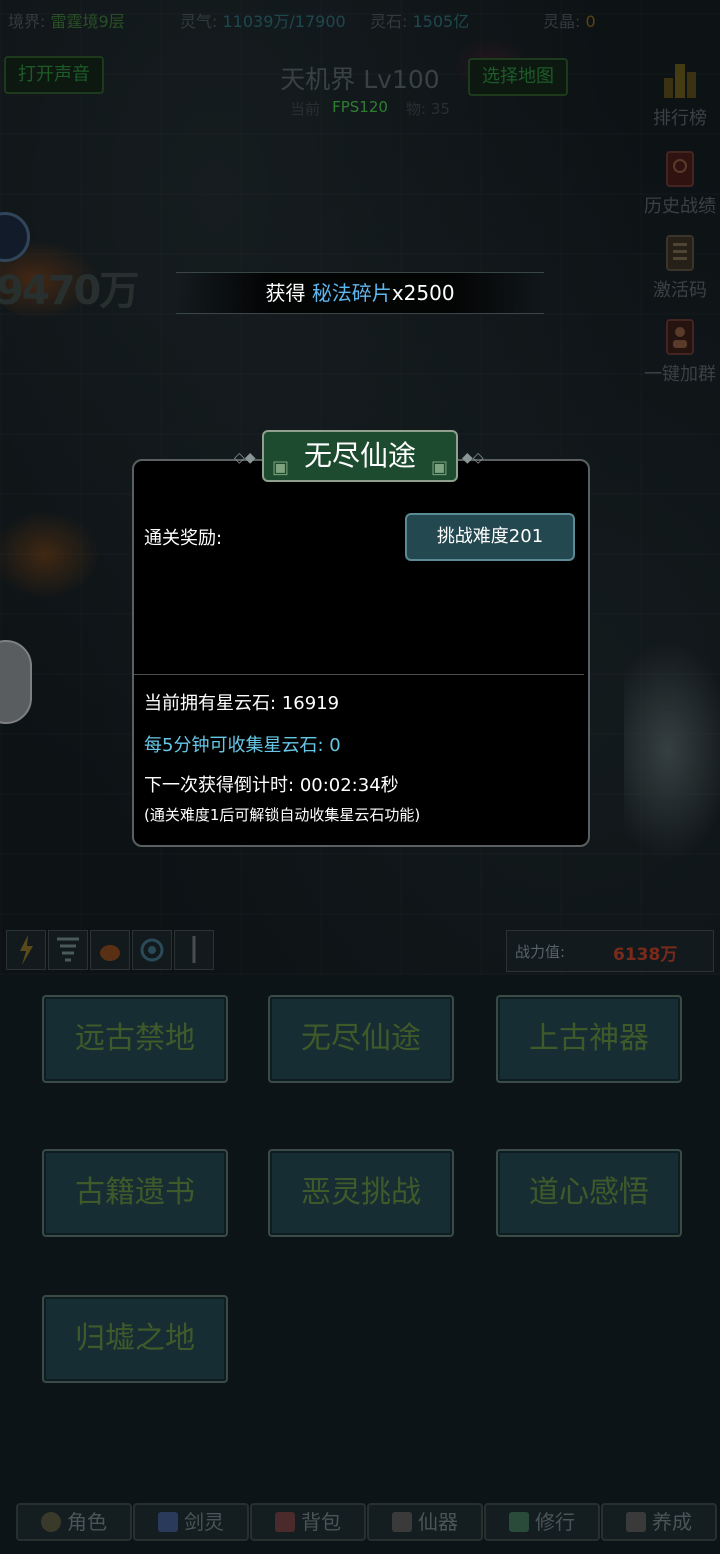 This screenshot has width=720, height=1554. What do you see at coordinates (542, 1522) in the screenshot?
I see `nav-cultivation: 修行` at bounding box center [542, 1522].